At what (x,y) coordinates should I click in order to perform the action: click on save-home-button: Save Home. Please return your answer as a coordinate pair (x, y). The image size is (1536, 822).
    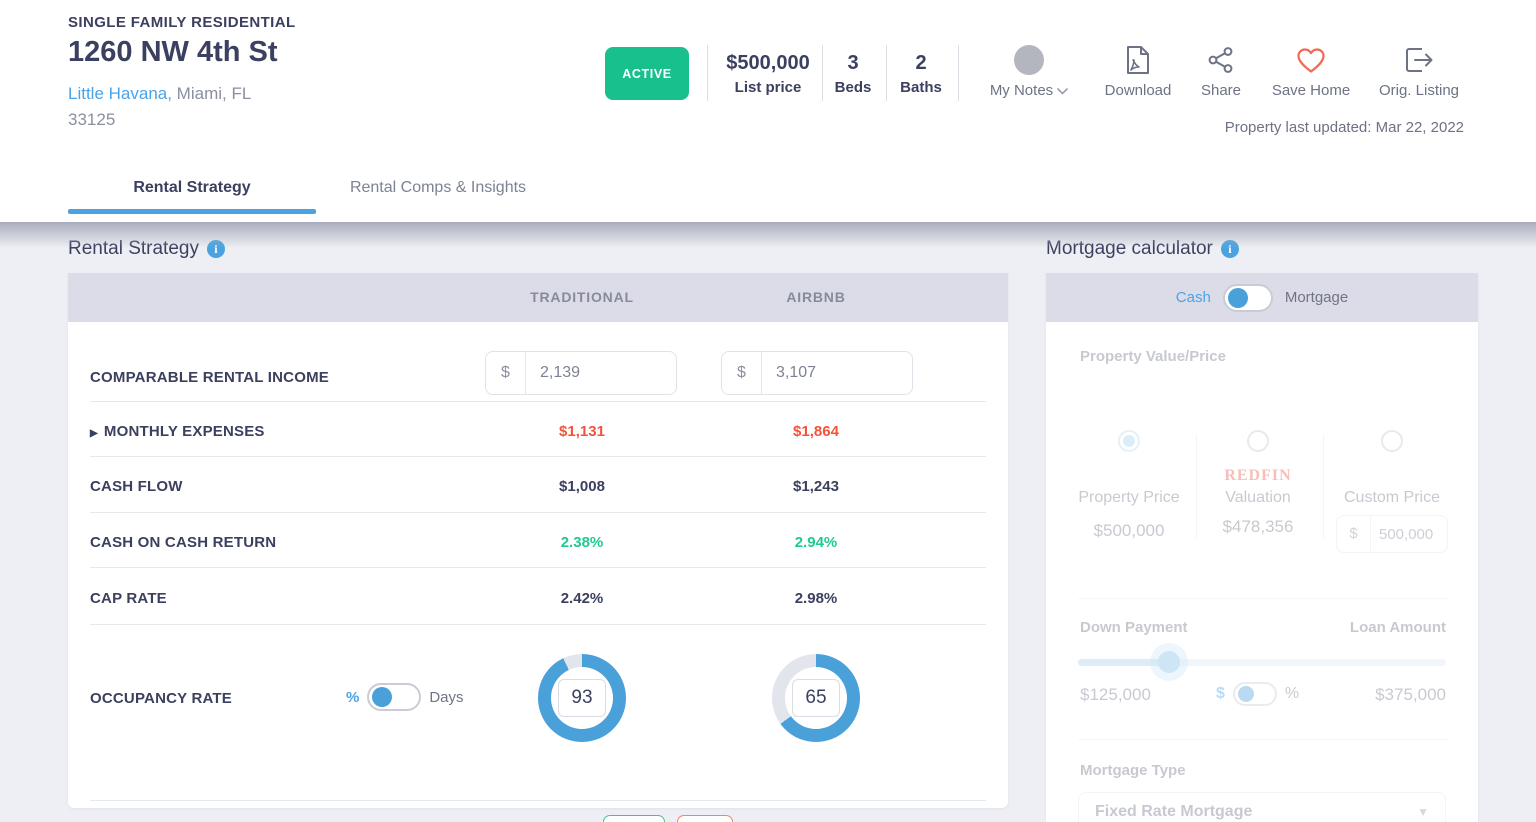
    Looking at the image, I should click on (1311, 70).